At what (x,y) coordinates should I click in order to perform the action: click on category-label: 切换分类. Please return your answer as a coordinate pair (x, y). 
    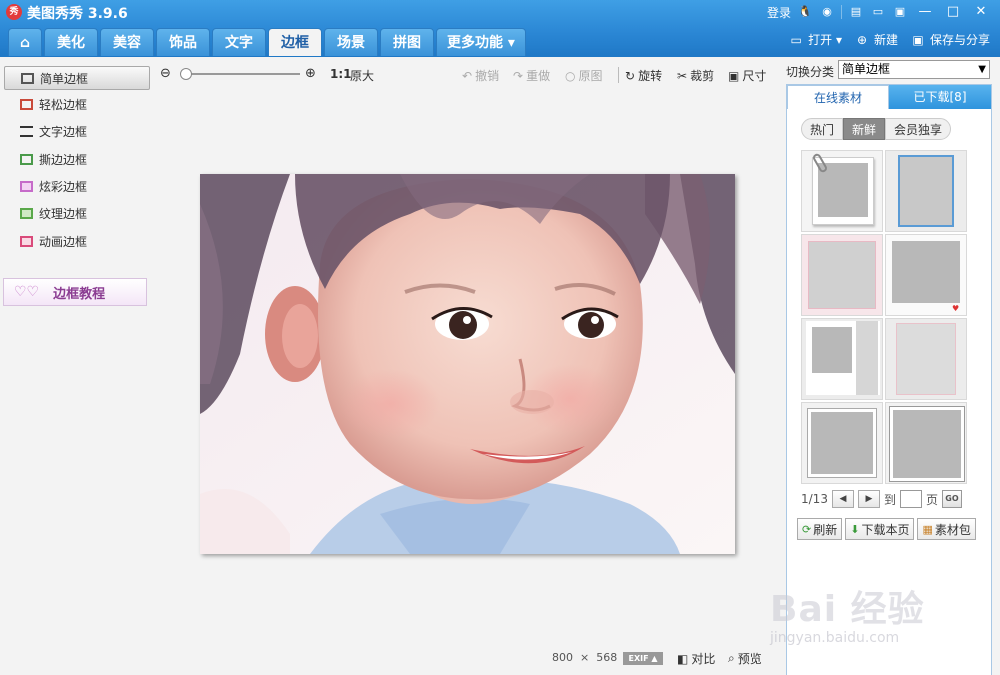
    Looking at the image, I should click on (810, 72).